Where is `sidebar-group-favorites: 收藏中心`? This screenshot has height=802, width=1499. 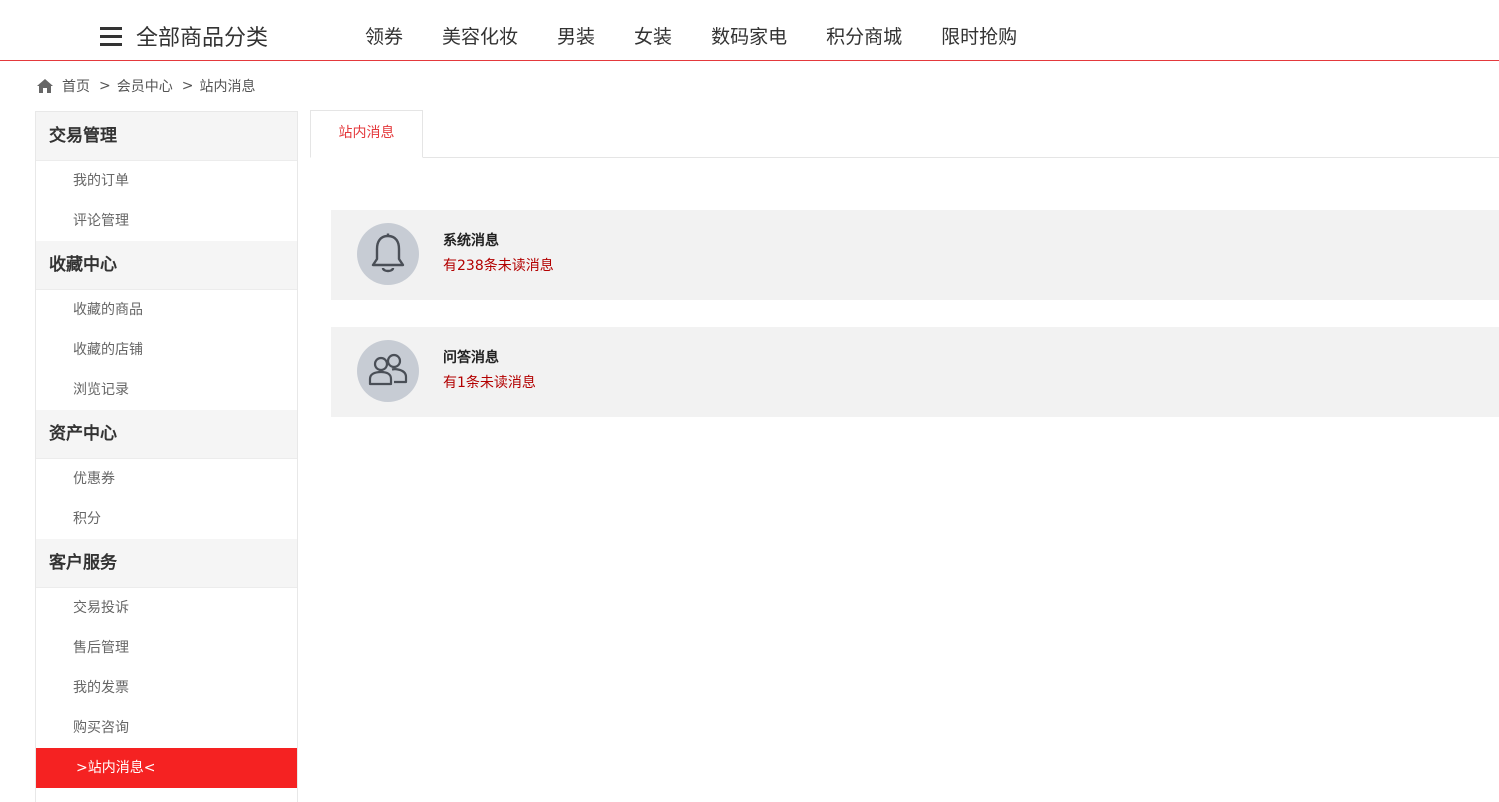
sidebar-group-favorites: 收藏中心 is located at coordinates (166, 265).